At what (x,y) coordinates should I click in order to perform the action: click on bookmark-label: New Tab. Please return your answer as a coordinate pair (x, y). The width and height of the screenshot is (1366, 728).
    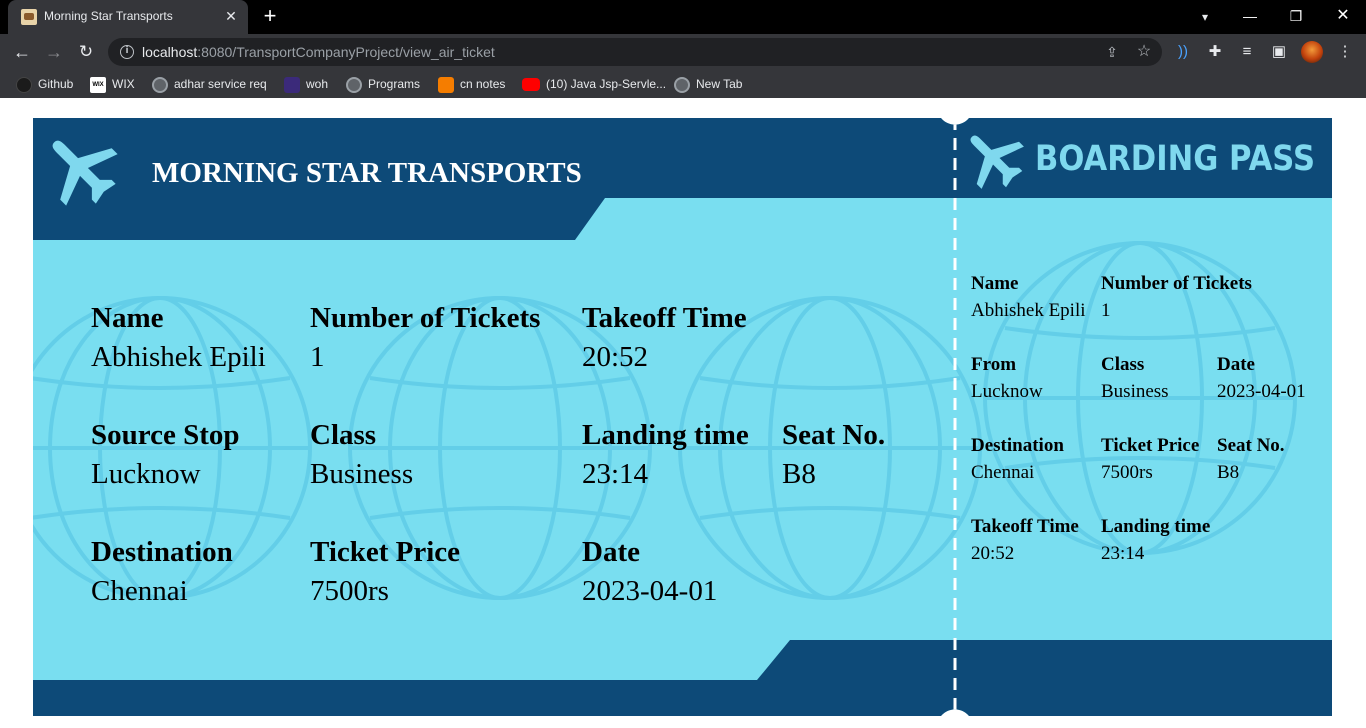
    Looking at the image, I should click on (719, 84).